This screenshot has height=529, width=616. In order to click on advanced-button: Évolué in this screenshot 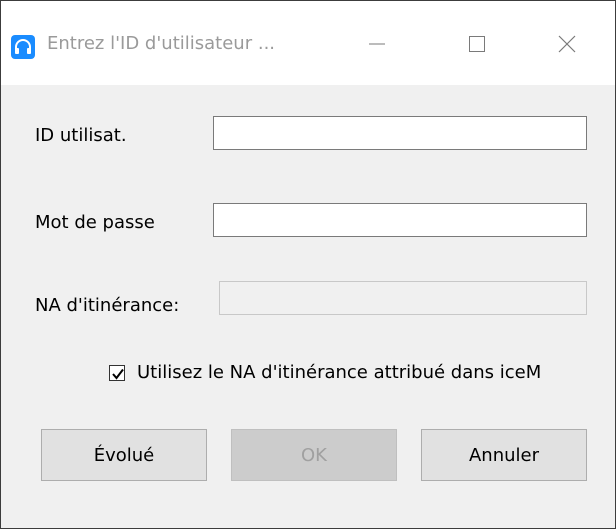, I will do `click(124, 455)`.